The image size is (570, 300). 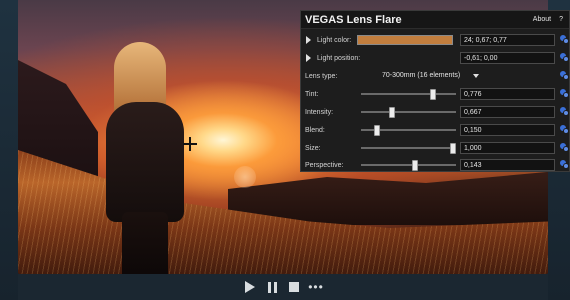 What do you see at coordinates (319, 112) in the screenshot?
I see `intensity-label: Intensity:` at bounding box center [319, 112].